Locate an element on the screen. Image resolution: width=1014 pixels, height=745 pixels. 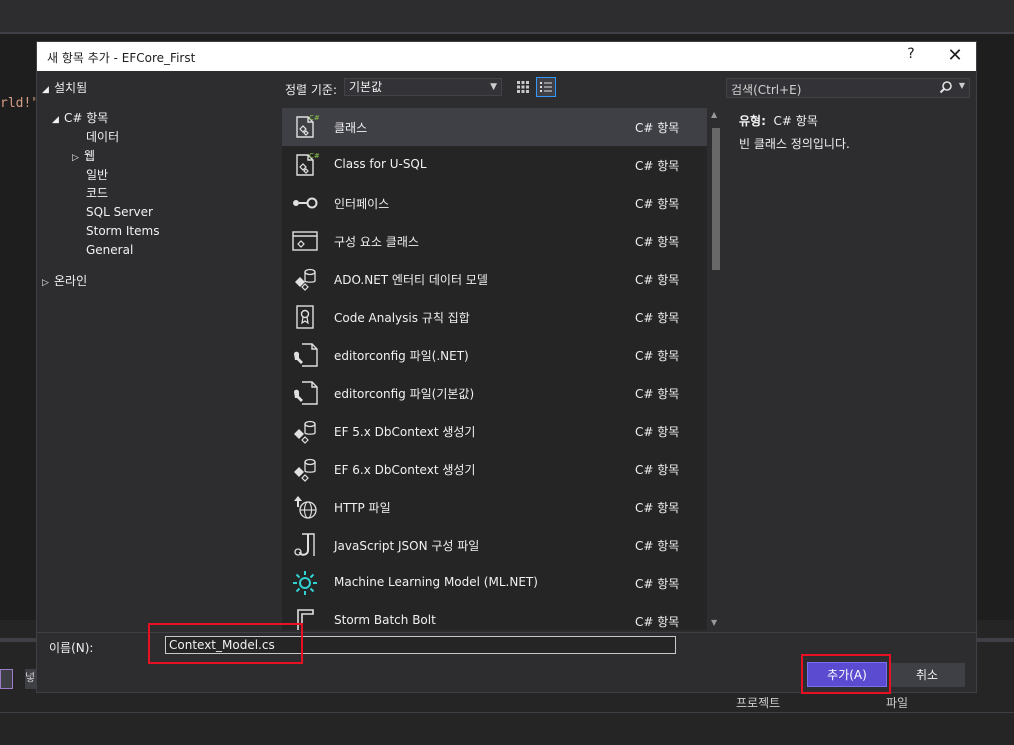
json-icon is located at coordinates (305, 545).